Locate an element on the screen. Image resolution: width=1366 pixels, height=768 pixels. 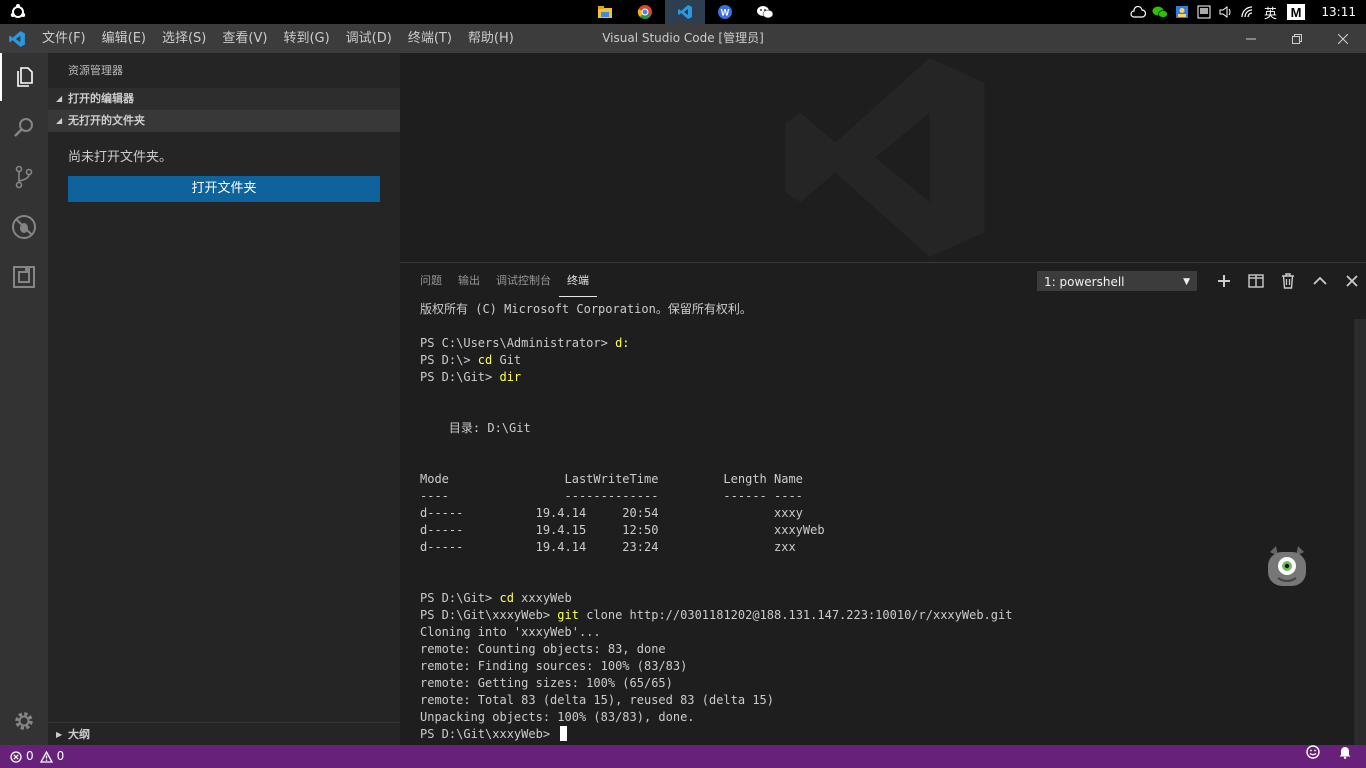
terminal-text: d----- 19.4.14 20:54 xxxy is located at coordinates (611, 513).